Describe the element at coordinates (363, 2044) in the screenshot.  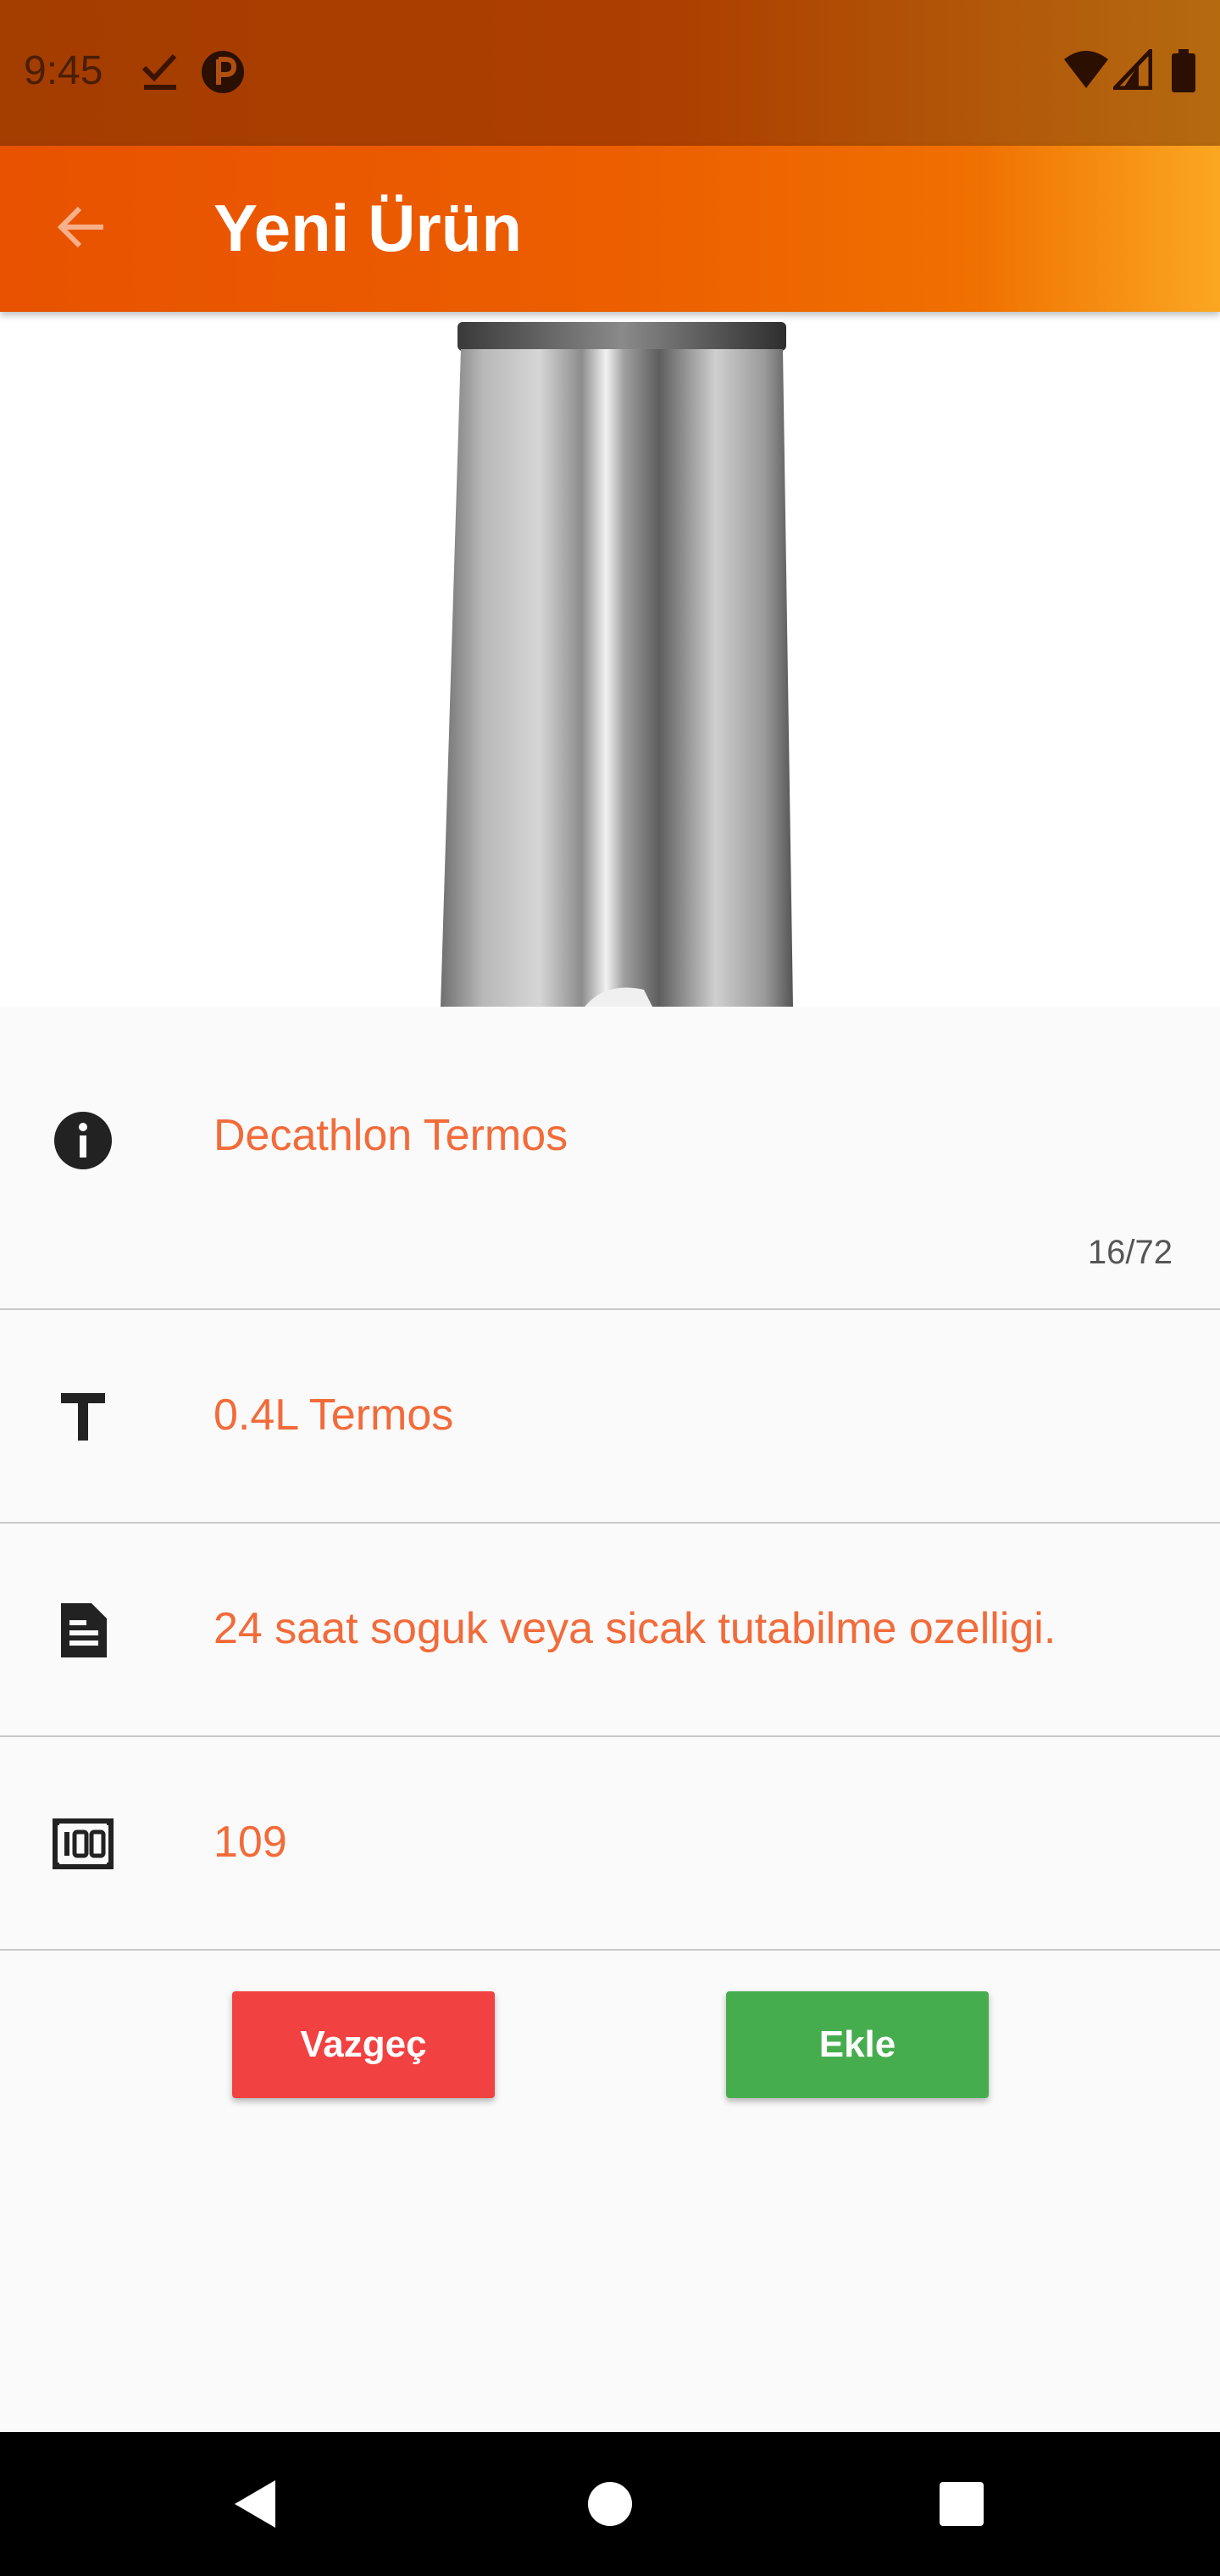
I see `cancel-button: Vazgeç` at that location.